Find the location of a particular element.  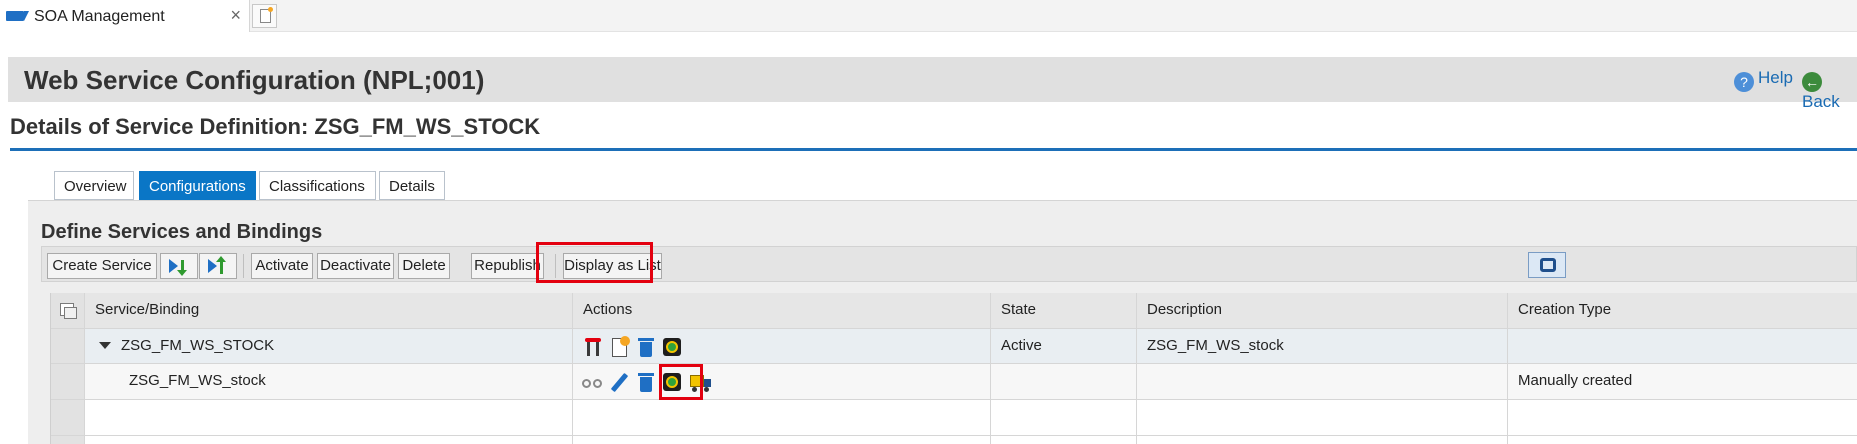

back-arrow-icon: ← is located at coordinates (1812, 82).